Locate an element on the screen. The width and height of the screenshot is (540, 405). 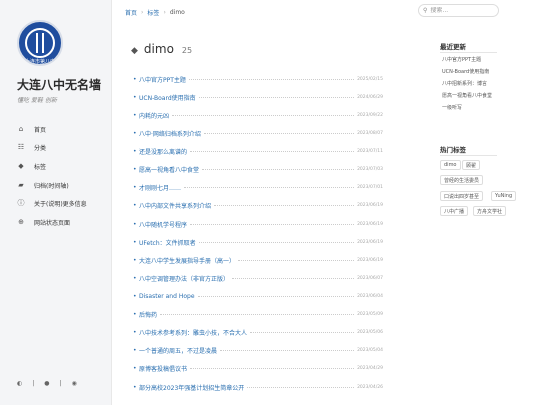
post-item: • 愿高一视角看八中食堂 2023/07/03 is located at coordinates (258, 169).